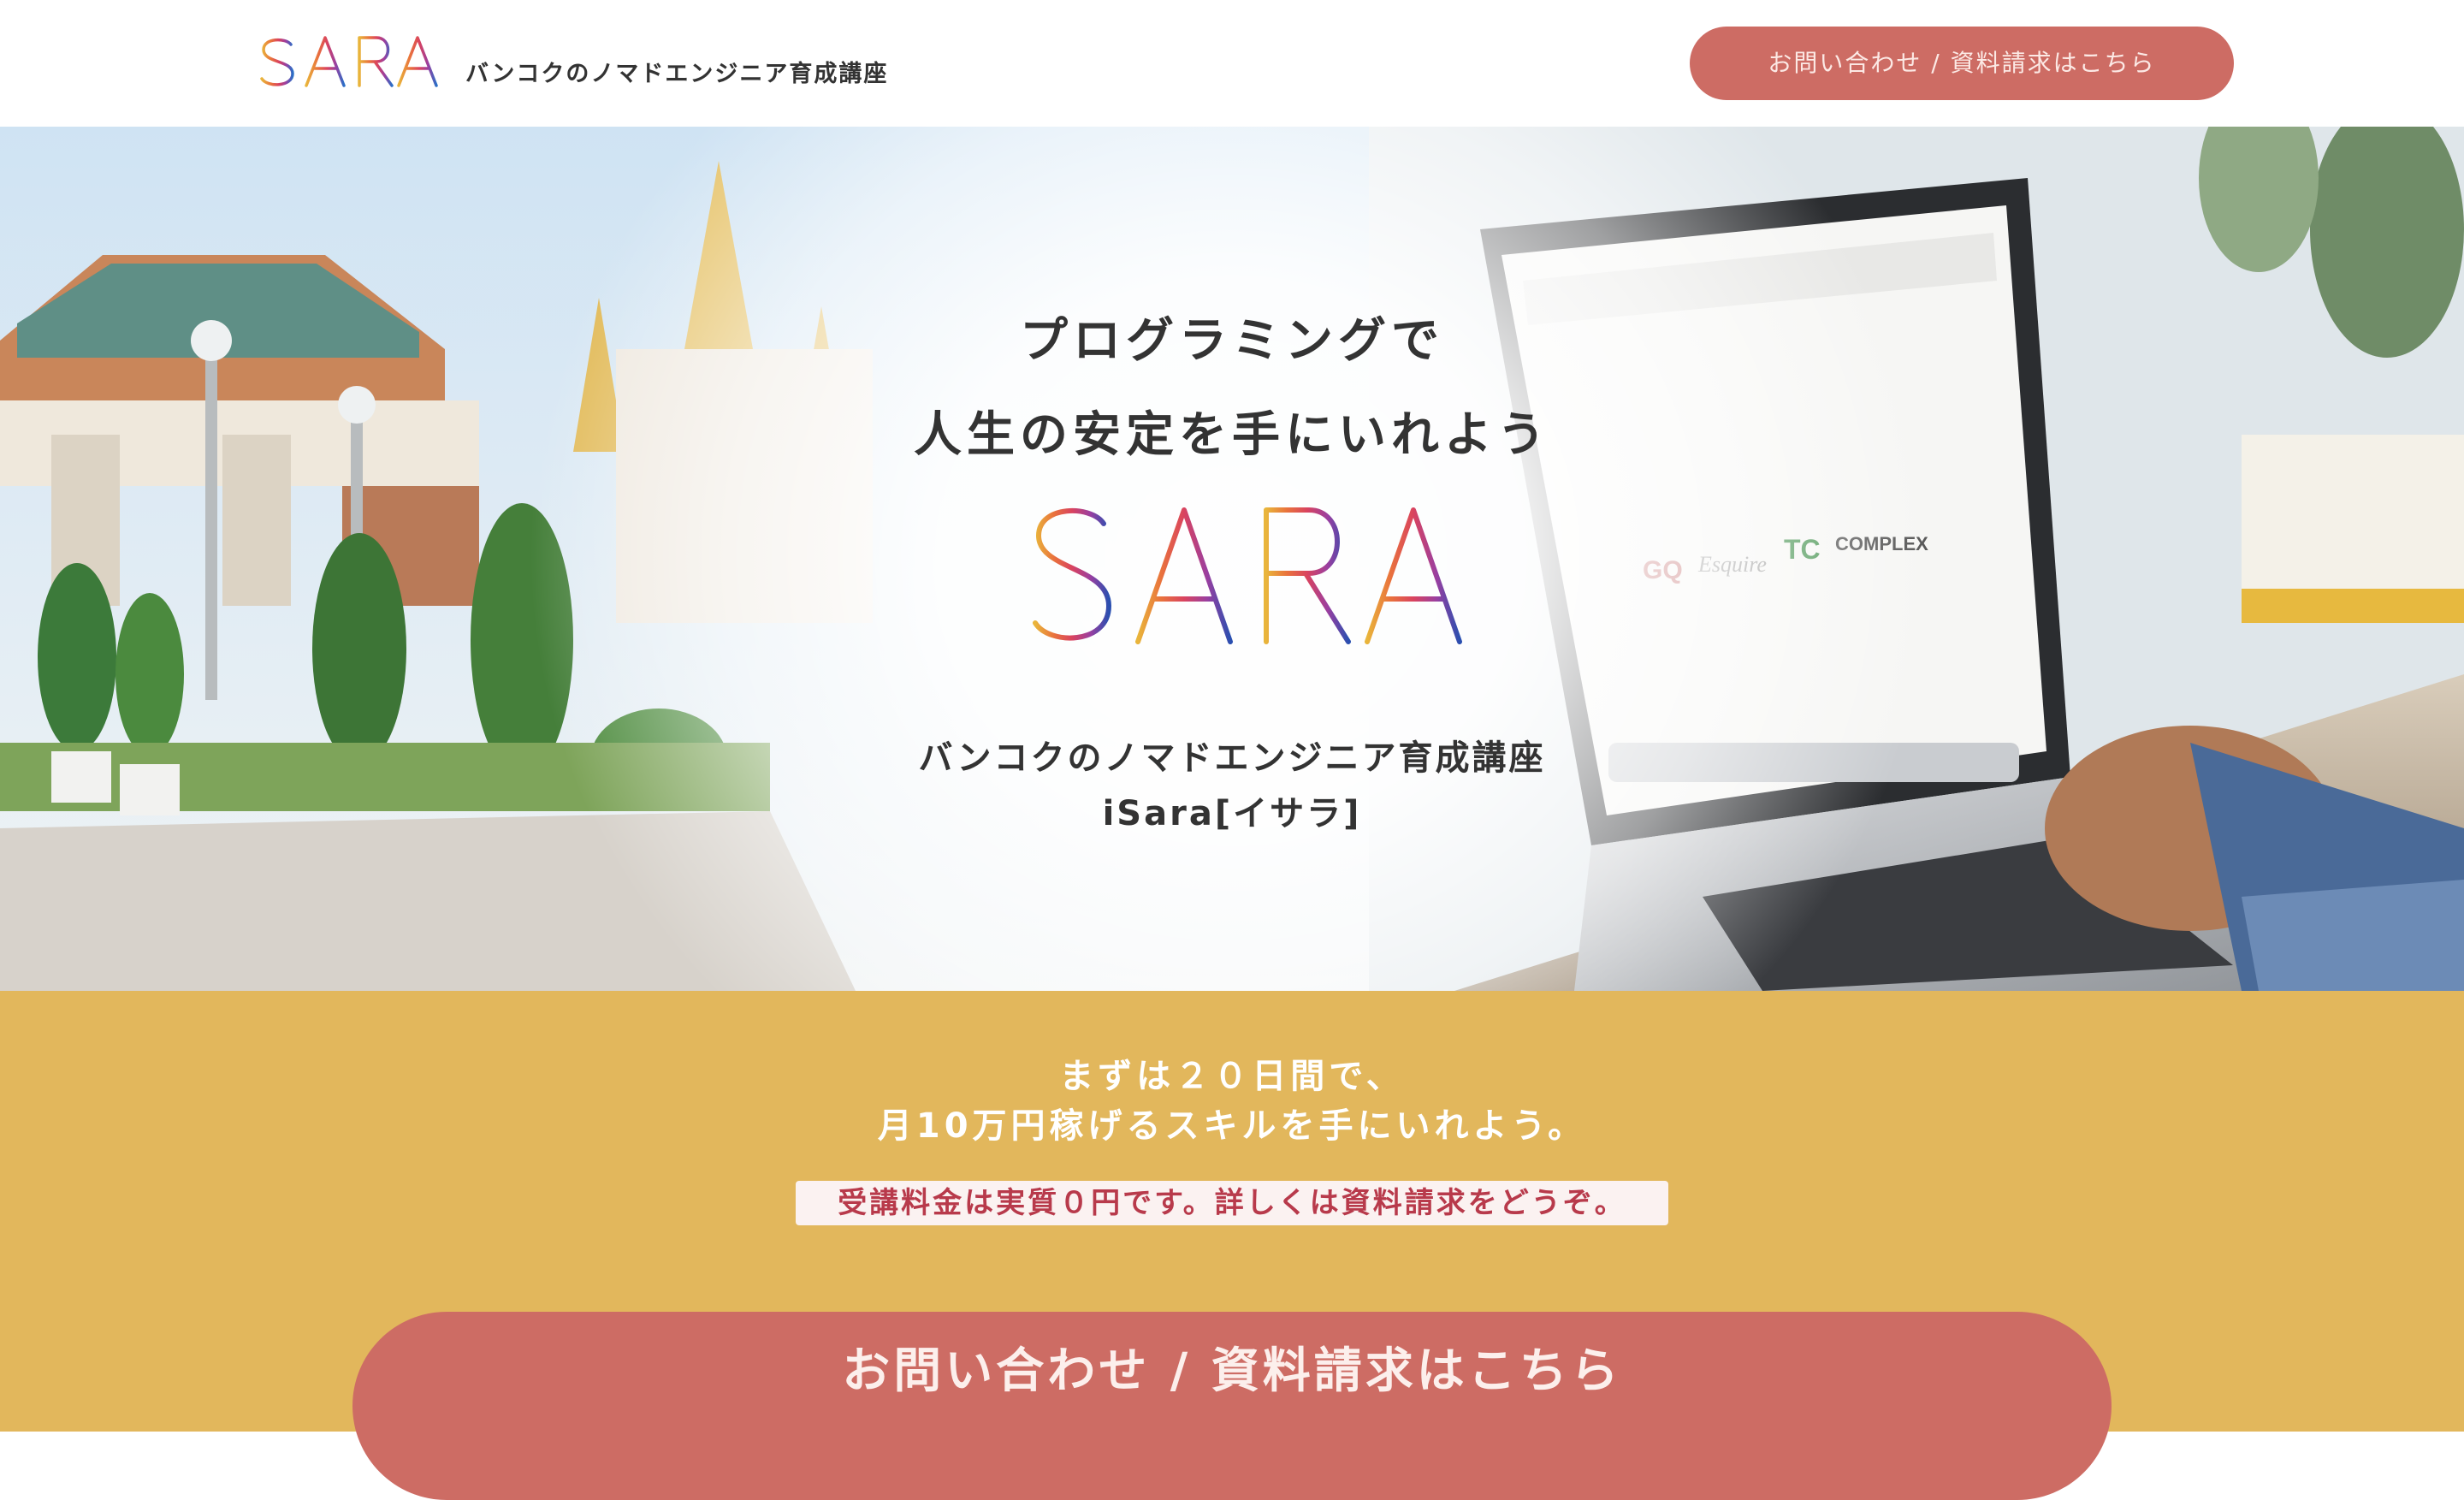 The height and width of the screenshot is (1500, 2464). What do you see at coordinates (677, 74) in the screenshot?
I see `header-tagline: バンコクのノマドエンジニア育成講座` at bounding box center [677, 74].